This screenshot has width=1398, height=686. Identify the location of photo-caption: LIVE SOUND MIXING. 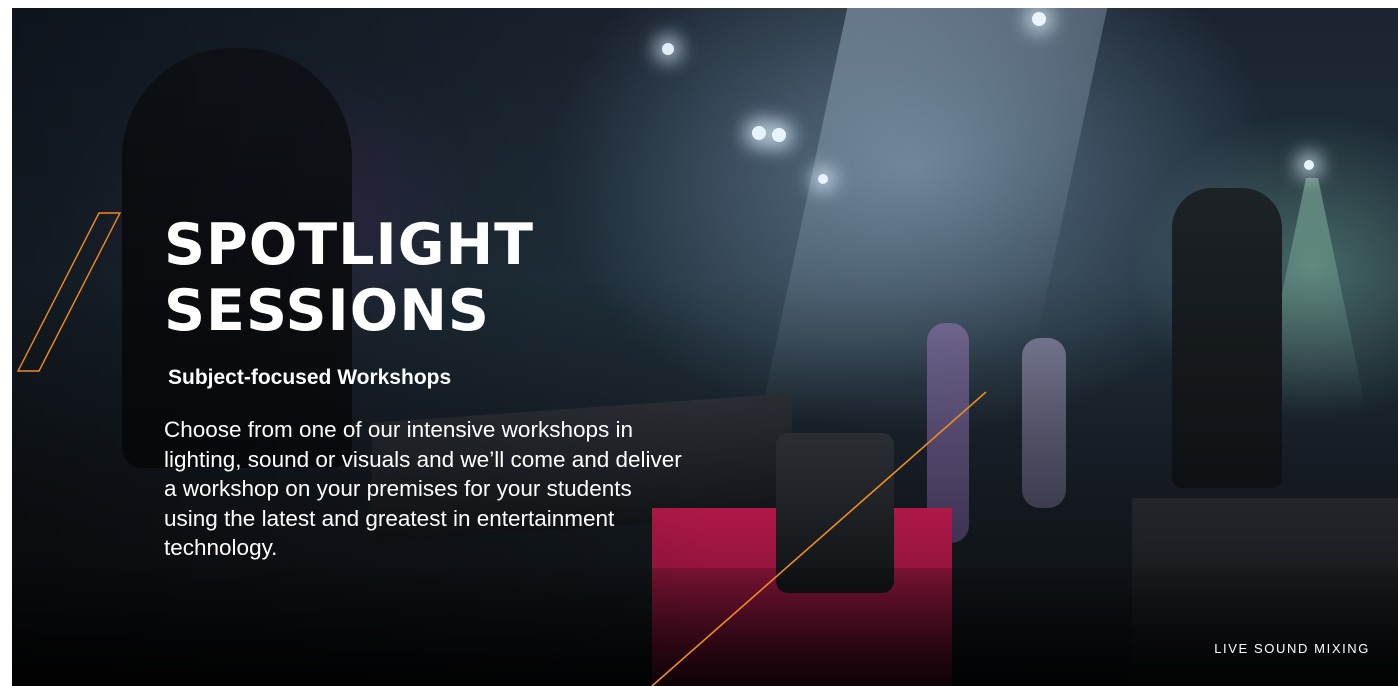
(1292, 648).